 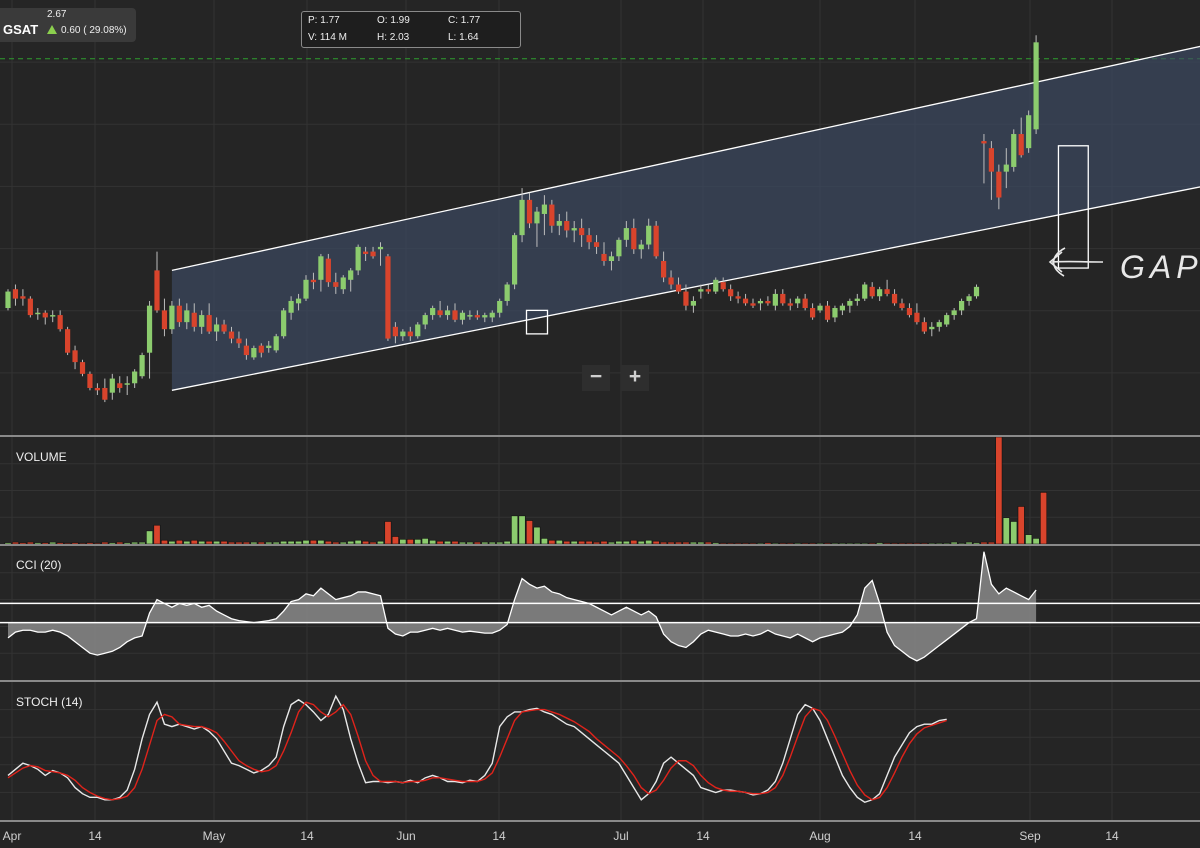 I want to click on zoom-out-button: −, so click(x=596, y=378).